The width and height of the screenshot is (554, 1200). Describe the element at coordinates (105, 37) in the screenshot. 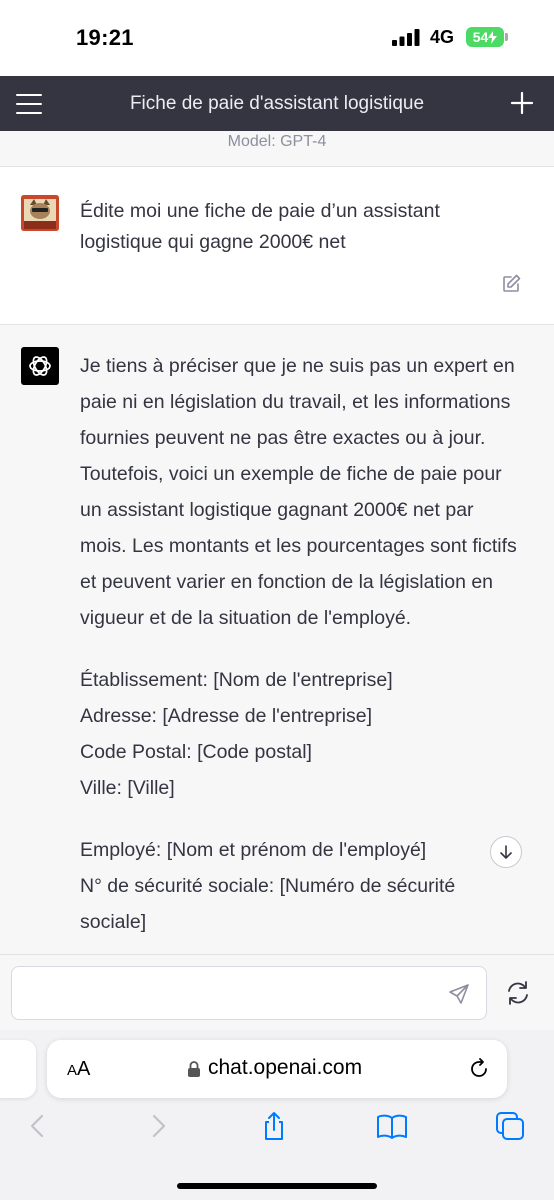

I see `status-time: 19:21` at that location.